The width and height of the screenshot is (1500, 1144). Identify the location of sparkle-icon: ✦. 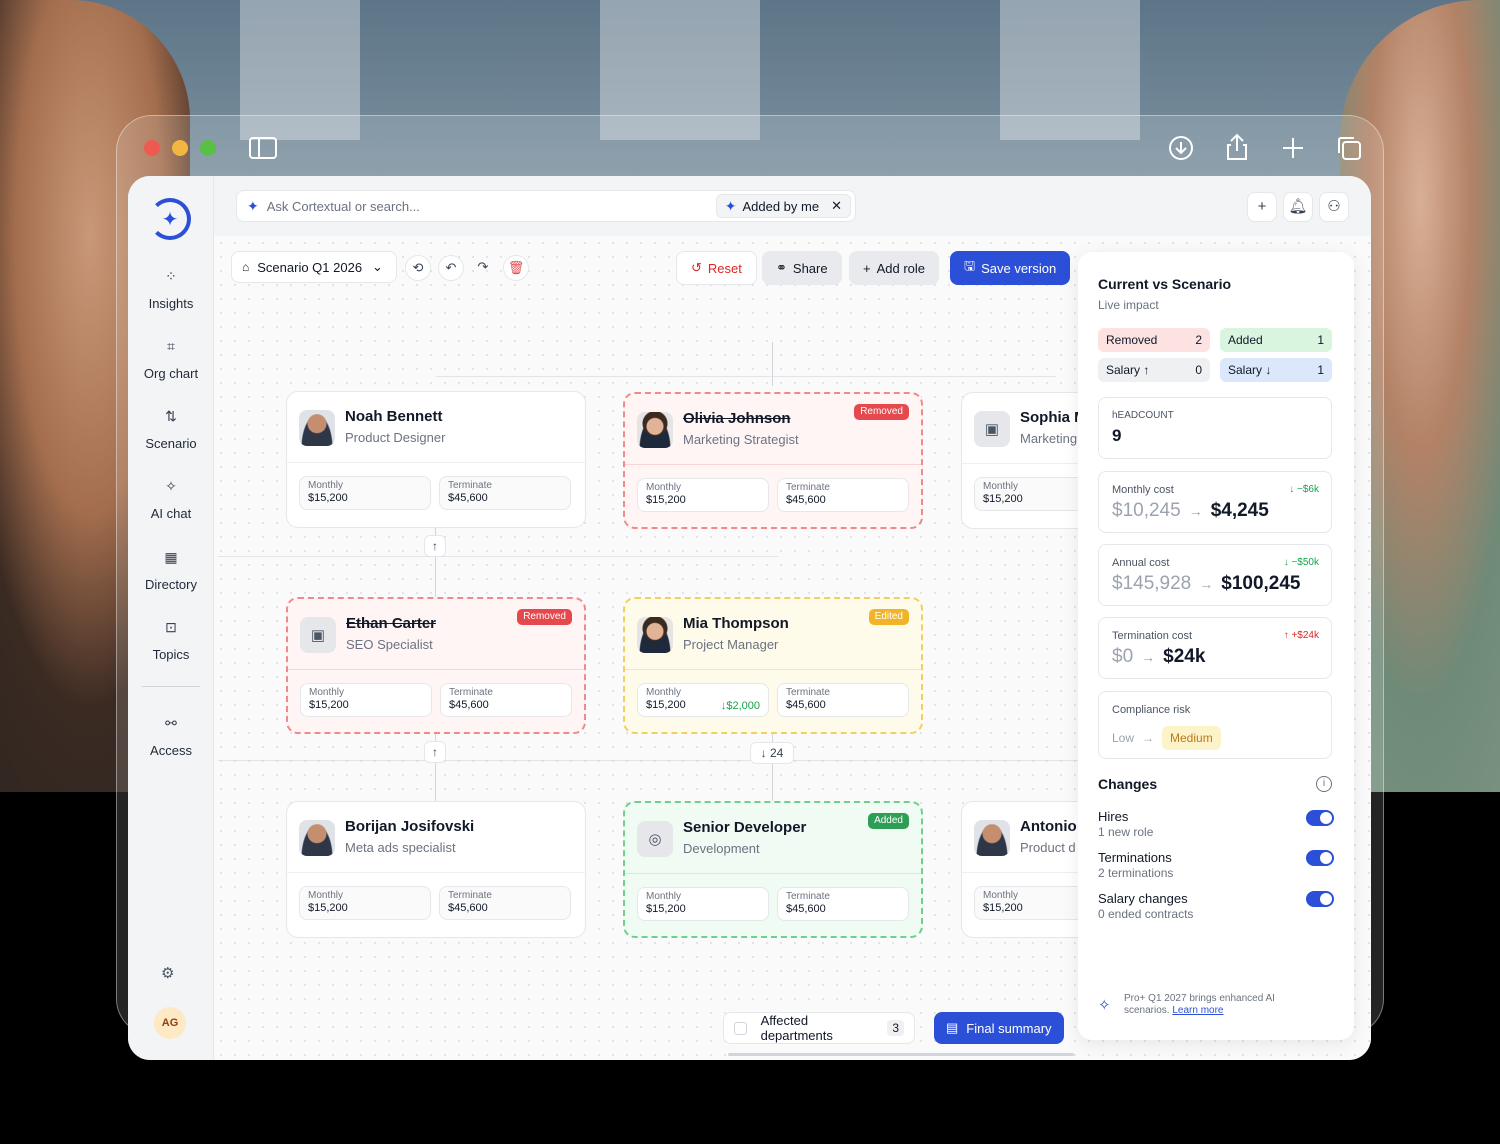
(253, 205).